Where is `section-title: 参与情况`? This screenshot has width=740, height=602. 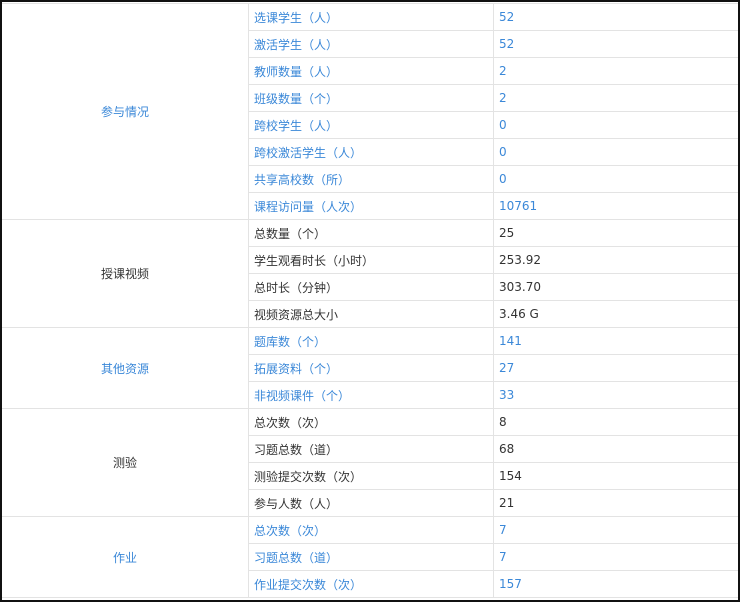 section-title: 参与情况 is located at coordinates (125, 111).